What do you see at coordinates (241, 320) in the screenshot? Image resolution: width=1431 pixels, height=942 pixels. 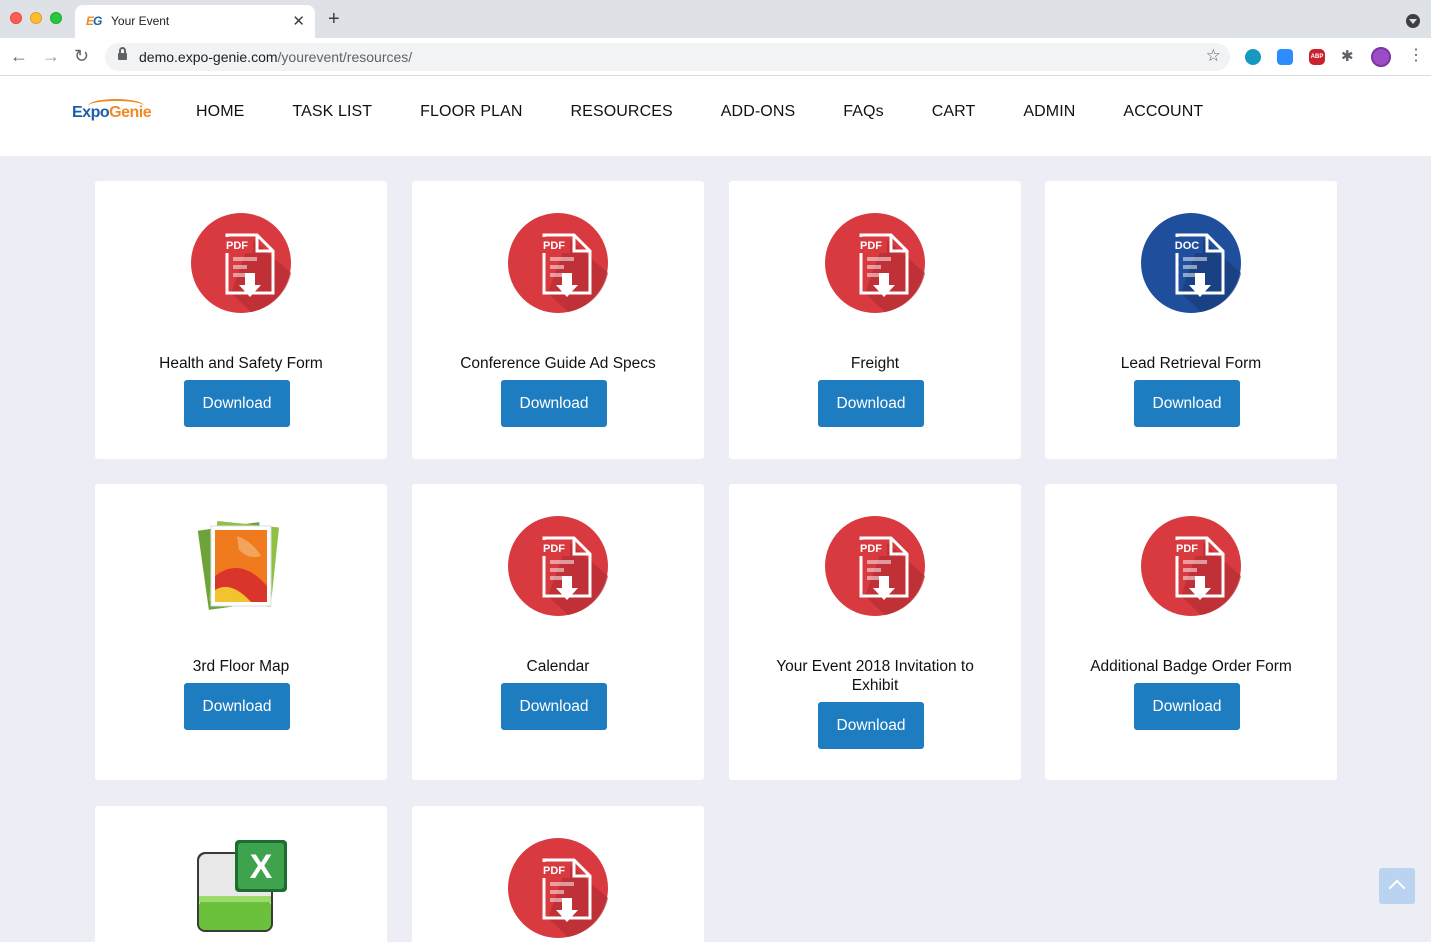 I see `resource-card: PDF Health and Safety Form Download` at bounding box center [241, 320].